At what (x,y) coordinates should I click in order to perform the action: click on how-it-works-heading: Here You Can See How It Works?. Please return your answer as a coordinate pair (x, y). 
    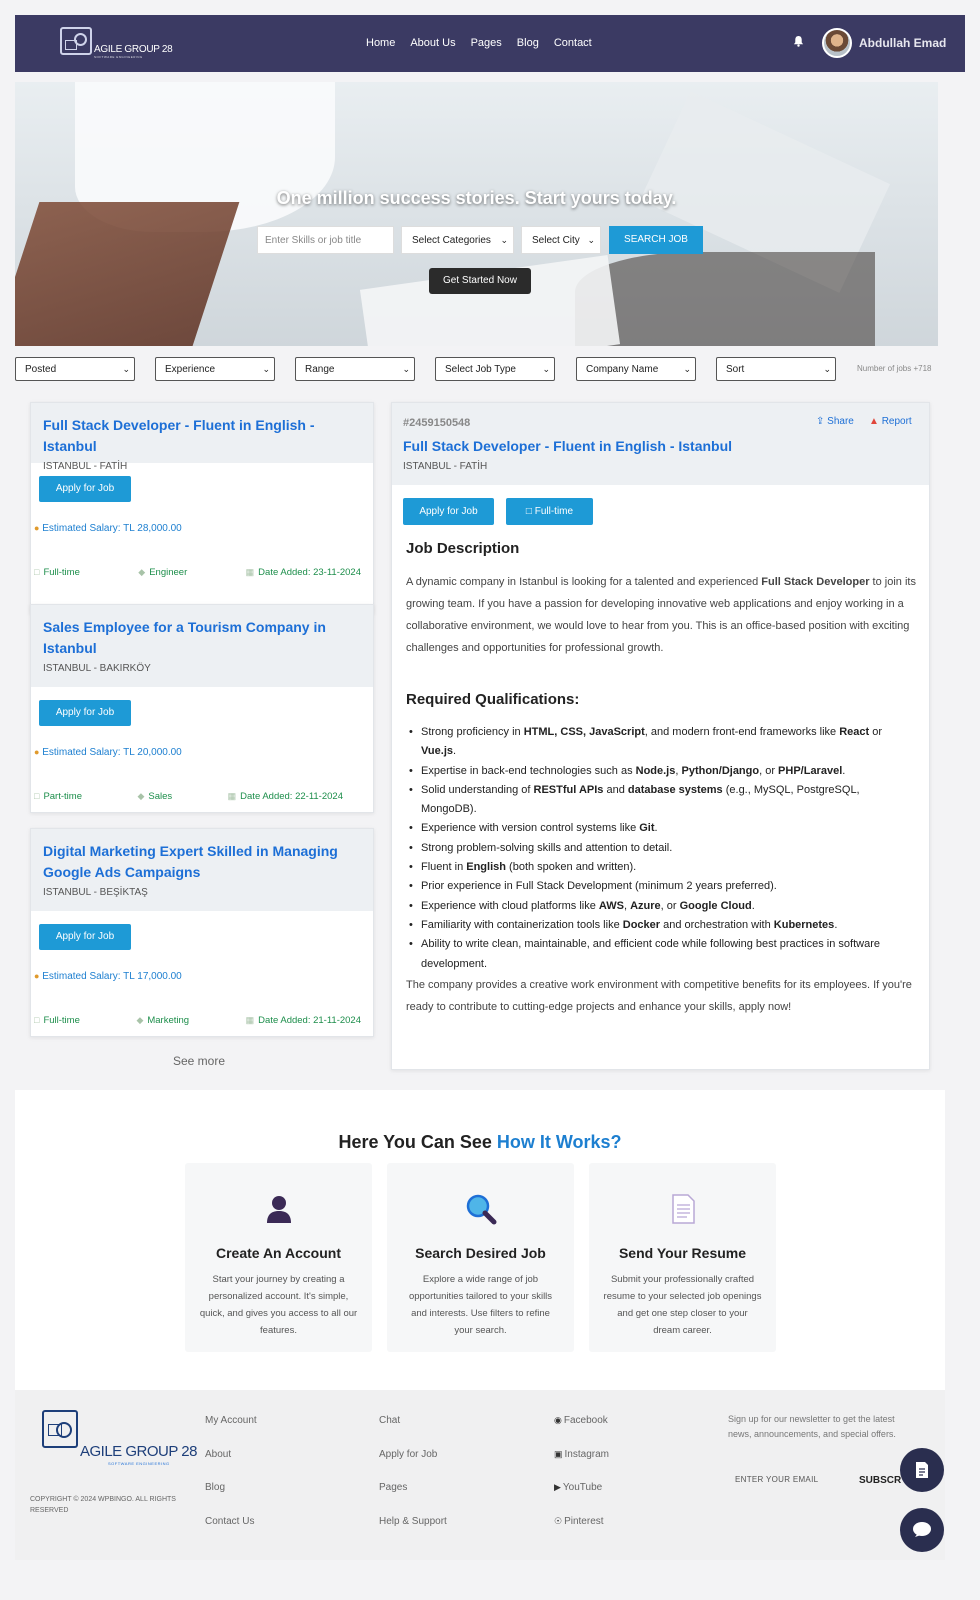
    Looking at the image, I should click on (480, 1142).